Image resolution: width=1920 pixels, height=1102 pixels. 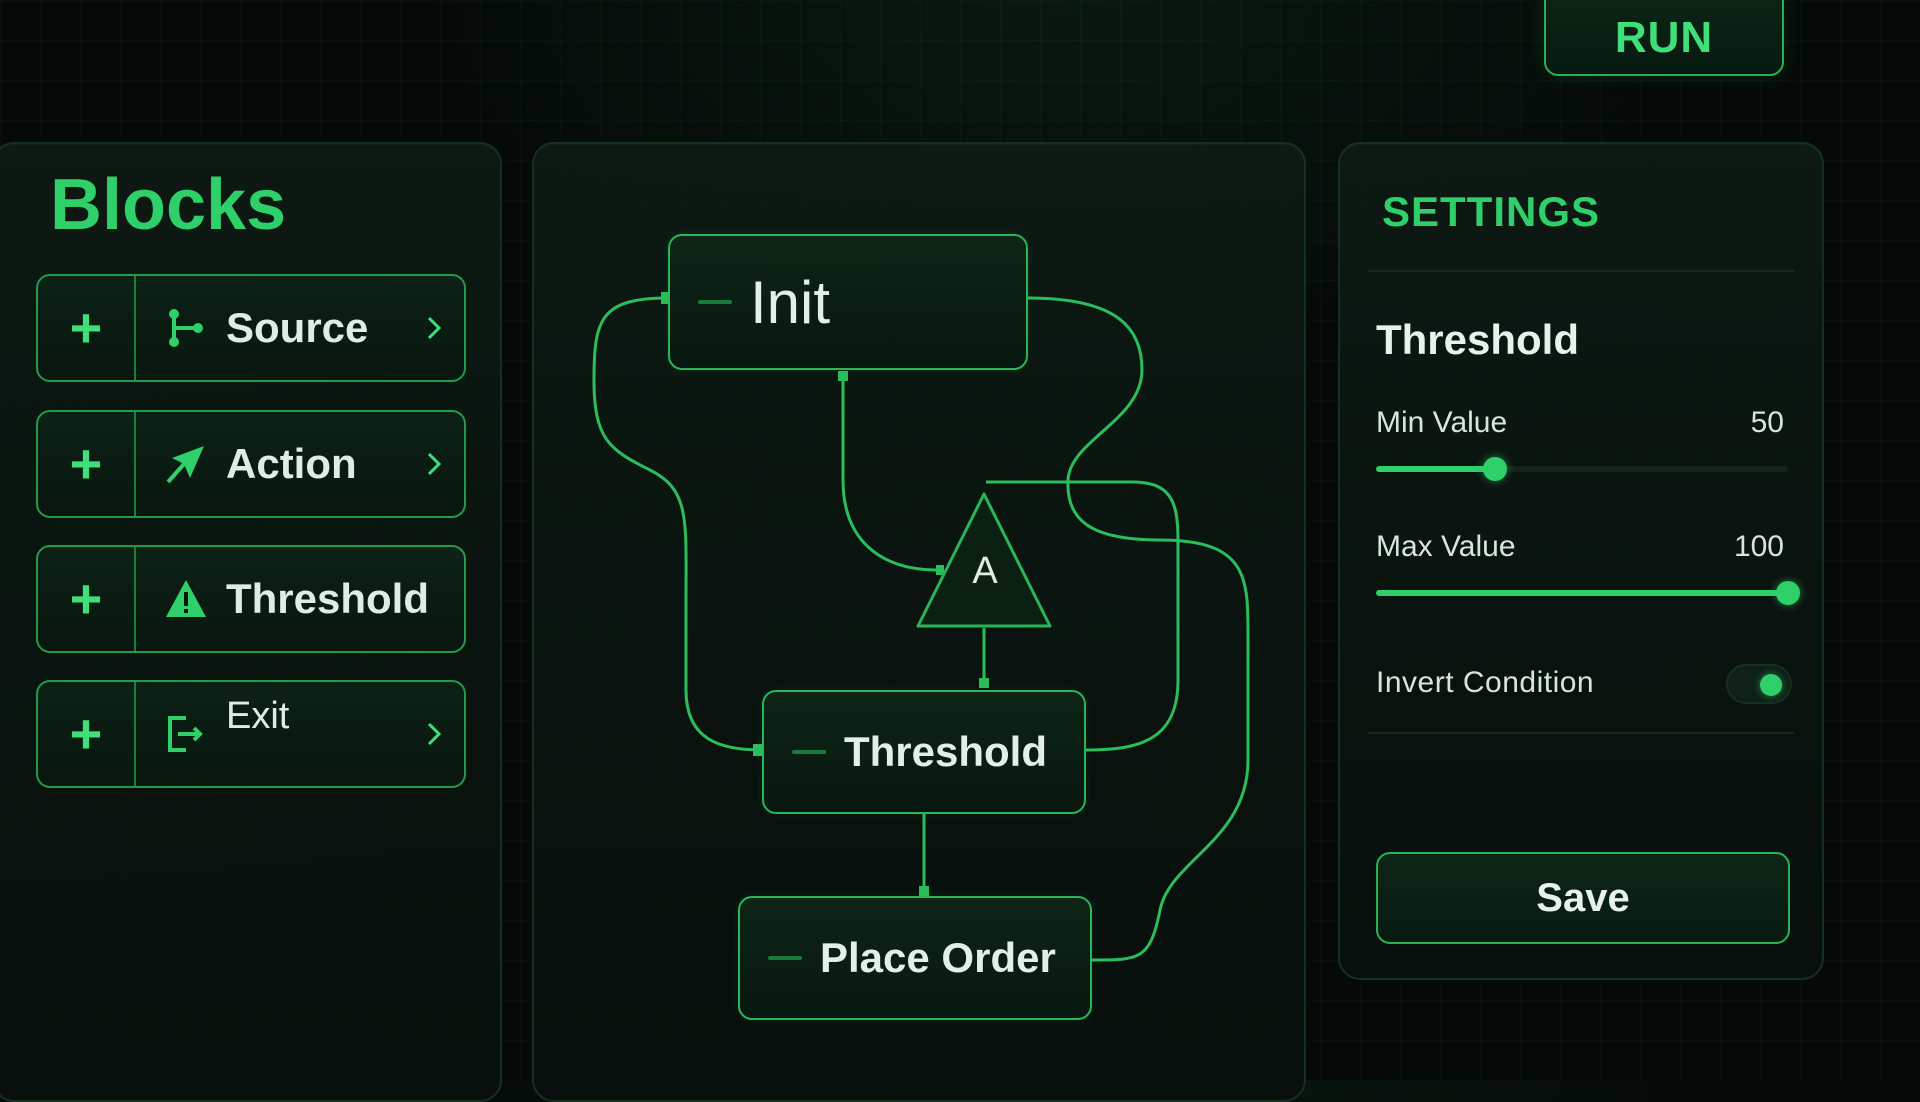 I want to click on node-init: Init, so click(x=848, y=302).